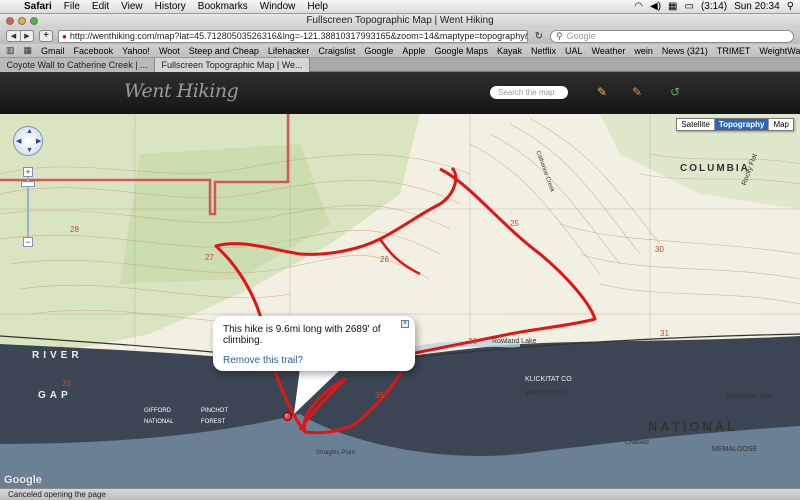 The height and width of the screenshot is (500, 800). Describe the element at coordinates (672, 6) in the screenshot. I see `flag-icon: ▦` at that location.